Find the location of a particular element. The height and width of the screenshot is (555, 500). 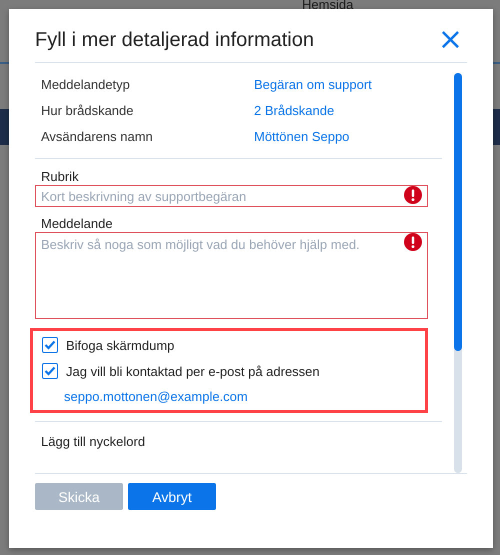

subject-field: Kort beskrivning av supportbegäran is located at coordinates (231, 196).